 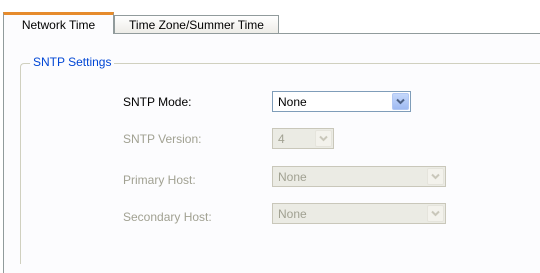 What do you see at coordinates (292, 213) in the screenshot?
I see `secondary-host-value: None` at bounding box center [292, 213].